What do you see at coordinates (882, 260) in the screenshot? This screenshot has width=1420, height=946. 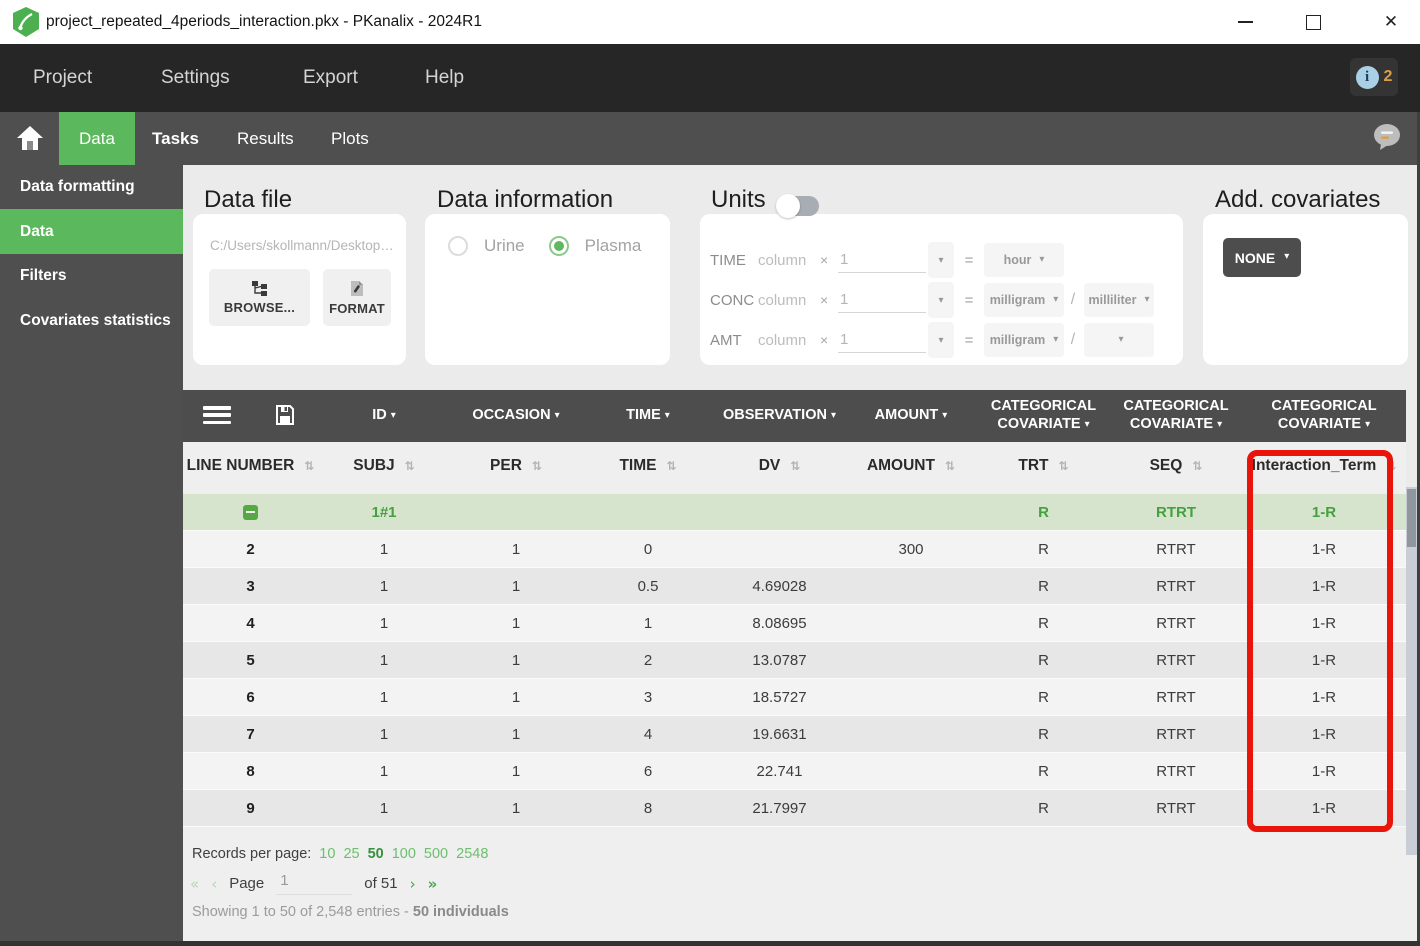 I see `unit-factor-input-time: 1` at bounding box center [882, 260].